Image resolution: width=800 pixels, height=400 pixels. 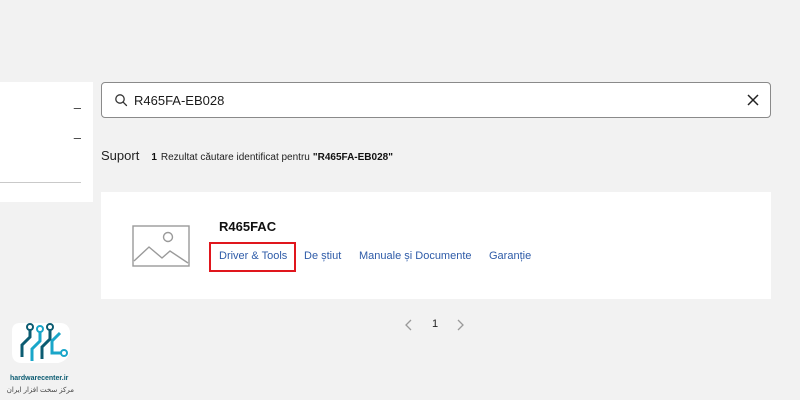 I want to click on search-input, so click(x=434, y=100).